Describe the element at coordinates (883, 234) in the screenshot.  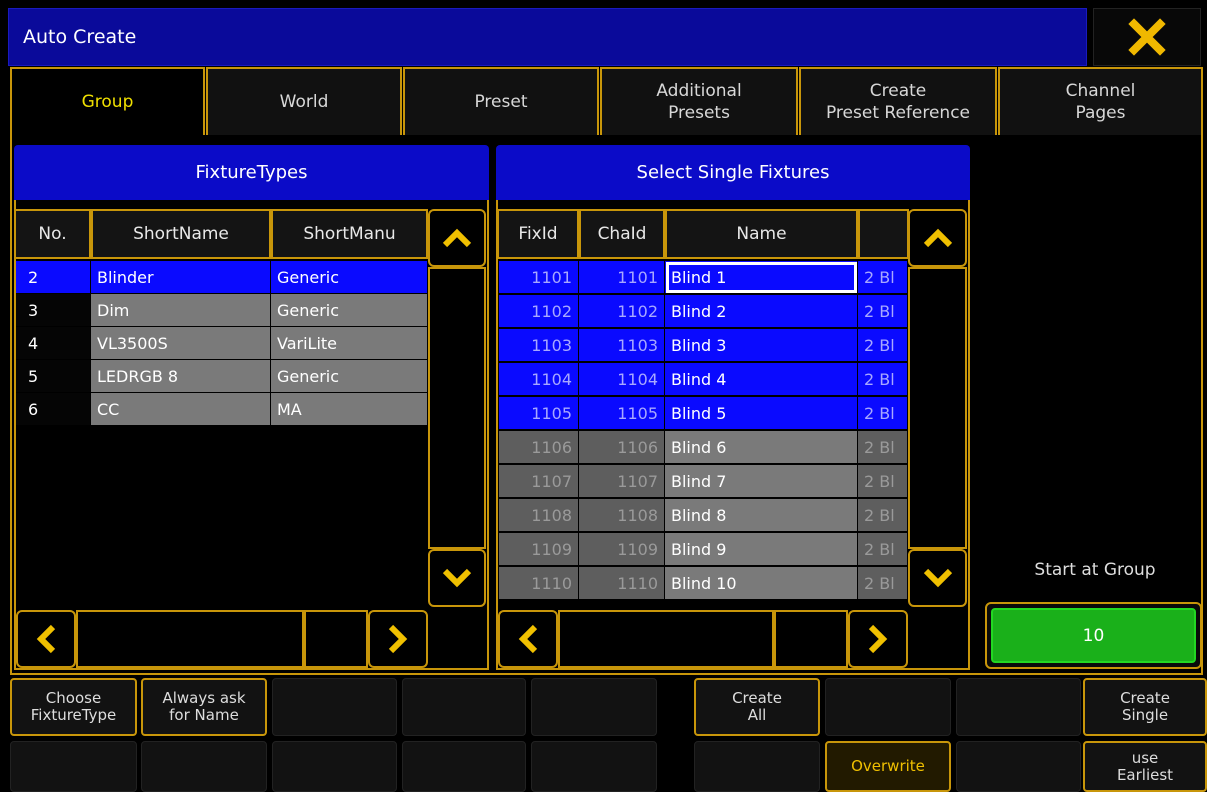
I see `column-header-extra` at that location.